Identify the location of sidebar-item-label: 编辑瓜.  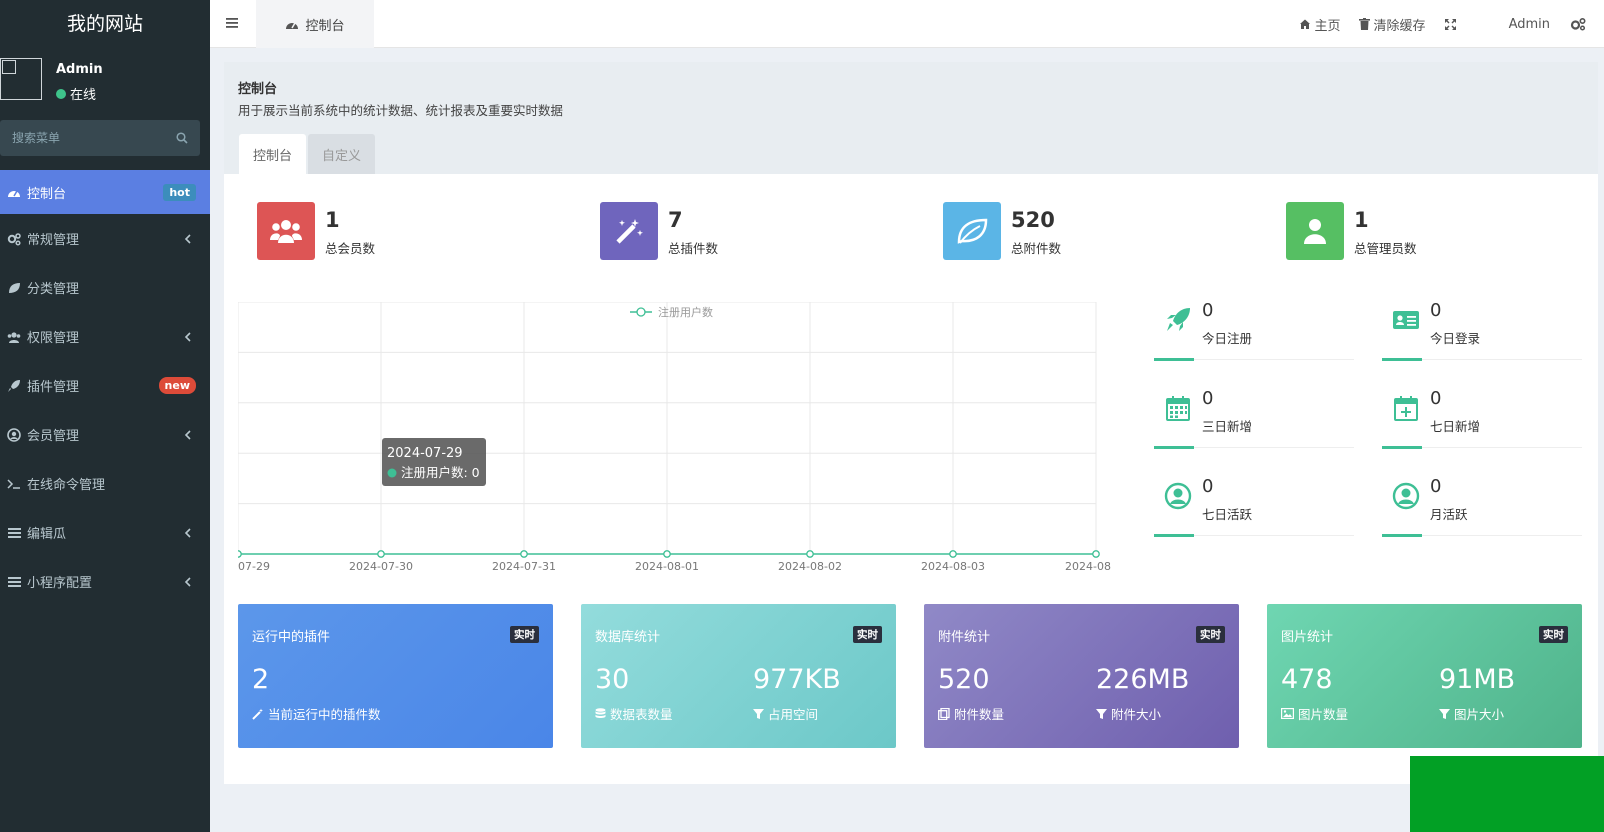
(47, 534).